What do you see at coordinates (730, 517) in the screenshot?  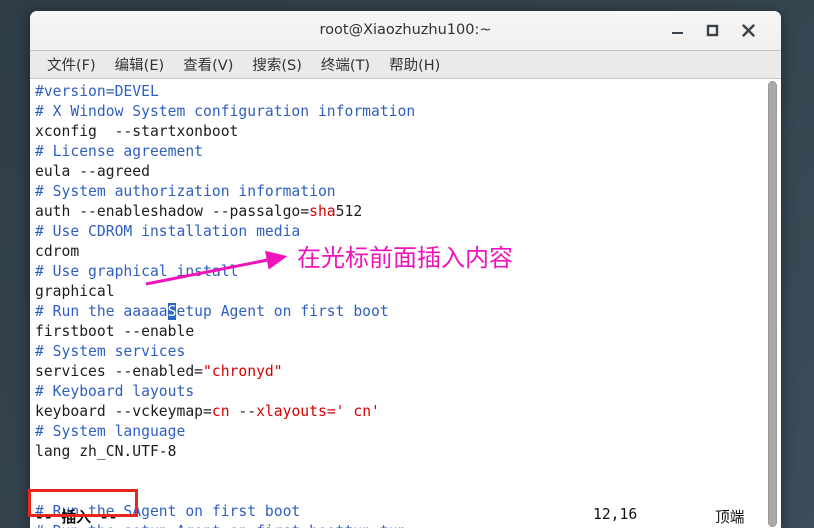 I see `scroll-indicator: 顶端` at bounding box center [730, 517].